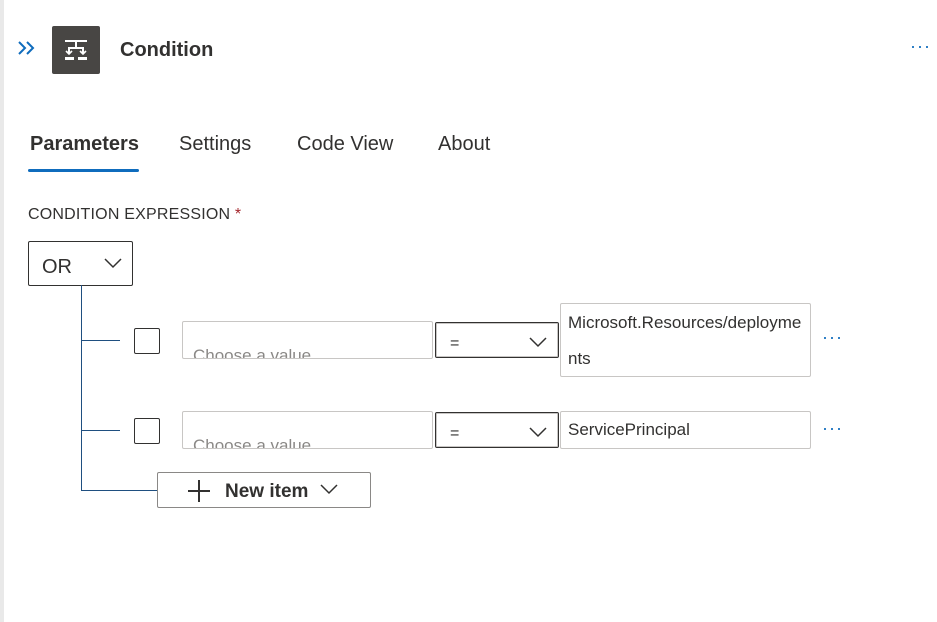 This screenshot has height=622, width=937. Describe the element at coordinates (129, 214) in the screenshot. I see `condition-expression-text: CONDITION EXPRESSION` at that location.